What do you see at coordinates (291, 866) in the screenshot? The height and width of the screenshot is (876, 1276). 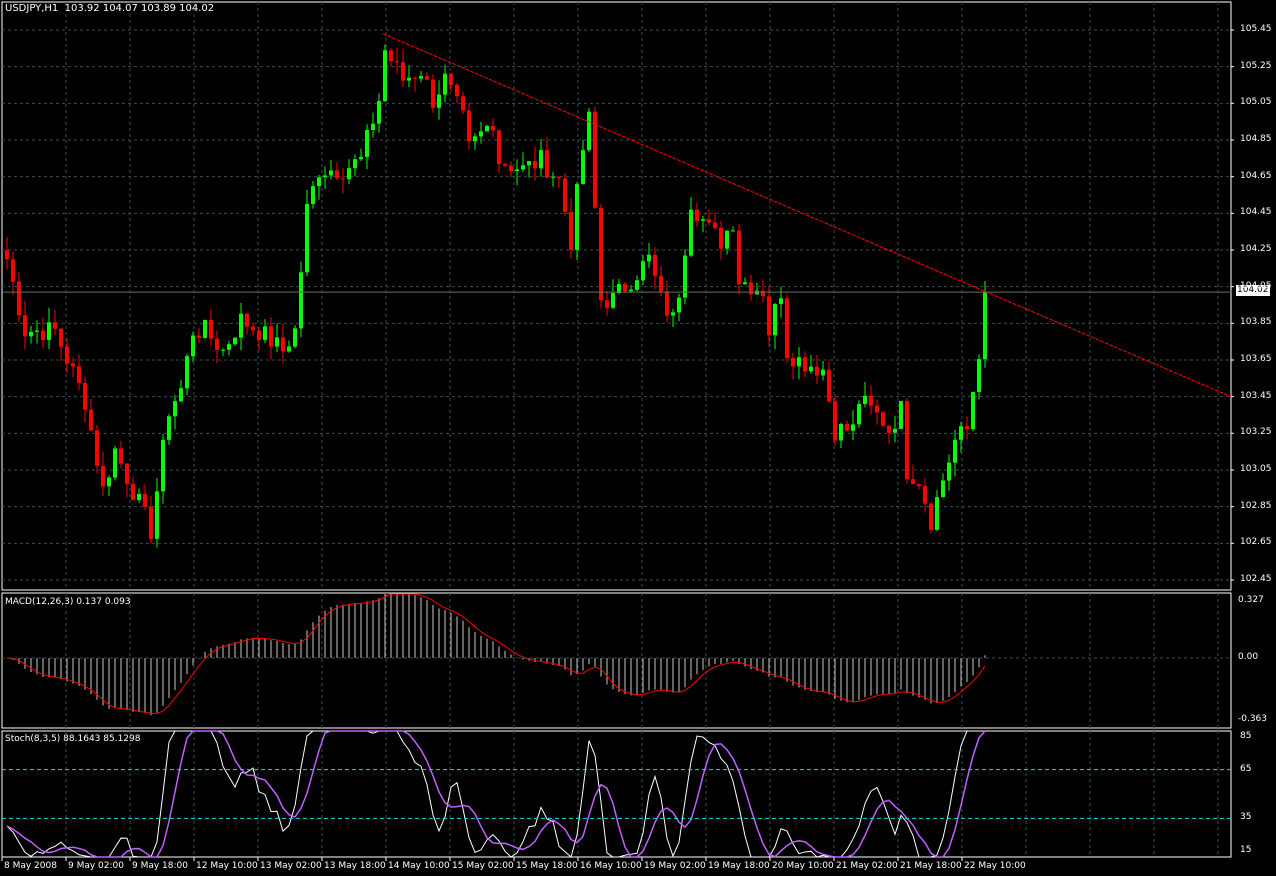 I see `time-axis-label: 13 May 02:00` at bounding box center [291, 866].